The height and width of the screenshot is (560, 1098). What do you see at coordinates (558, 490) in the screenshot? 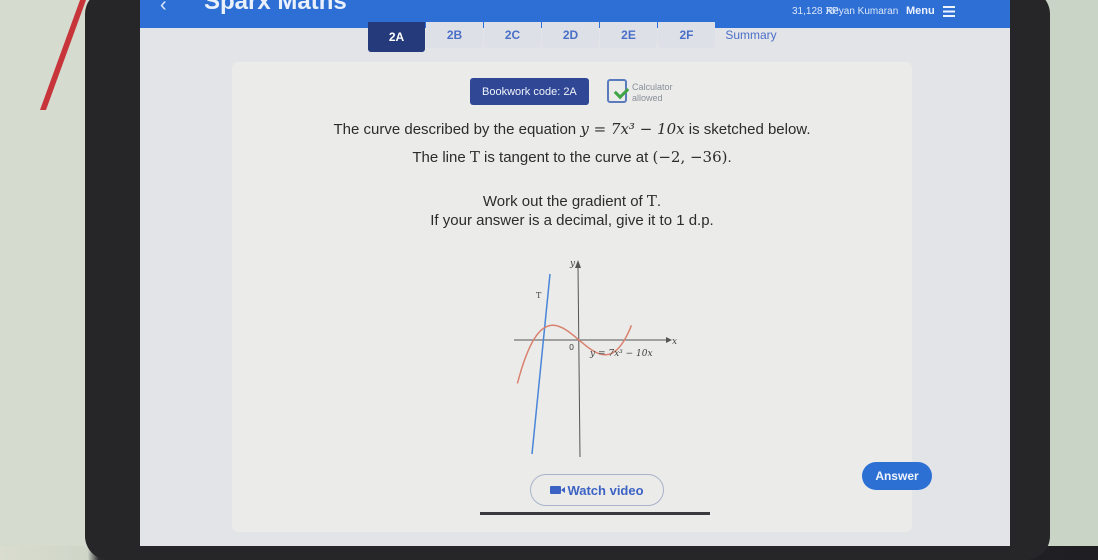
I see `video-camera-icon` at bounding box center [558, 490].